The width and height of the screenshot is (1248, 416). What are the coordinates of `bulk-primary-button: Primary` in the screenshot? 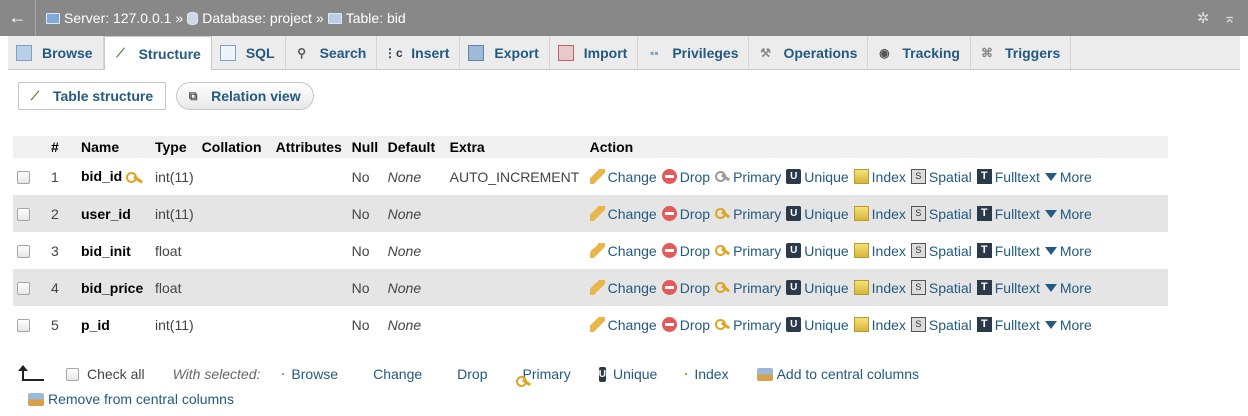 It's located at (543, 376).